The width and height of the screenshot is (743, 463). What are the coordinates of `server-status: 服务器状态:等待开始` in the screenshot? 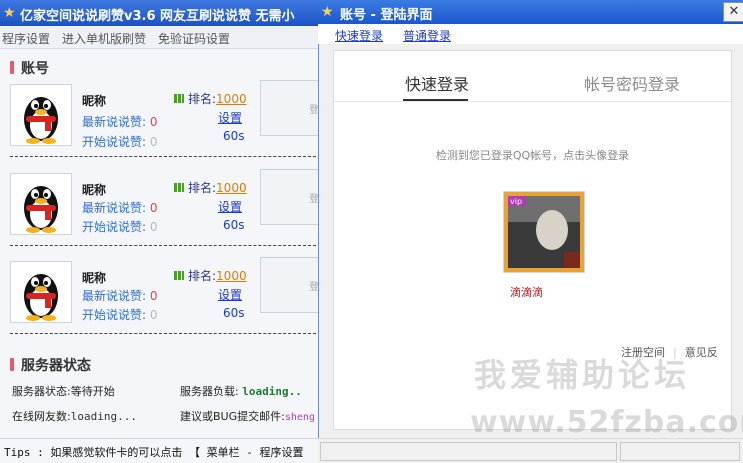 It's located at (63, 391).